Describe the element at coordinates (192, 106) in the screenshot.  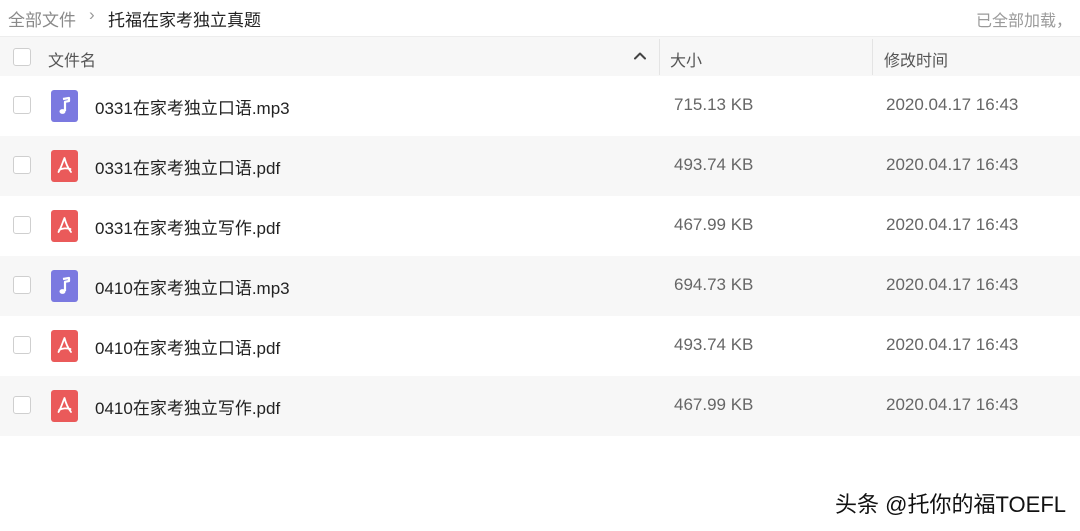
I see `file-name: 0331在家考独立口语.mp3` at that location.